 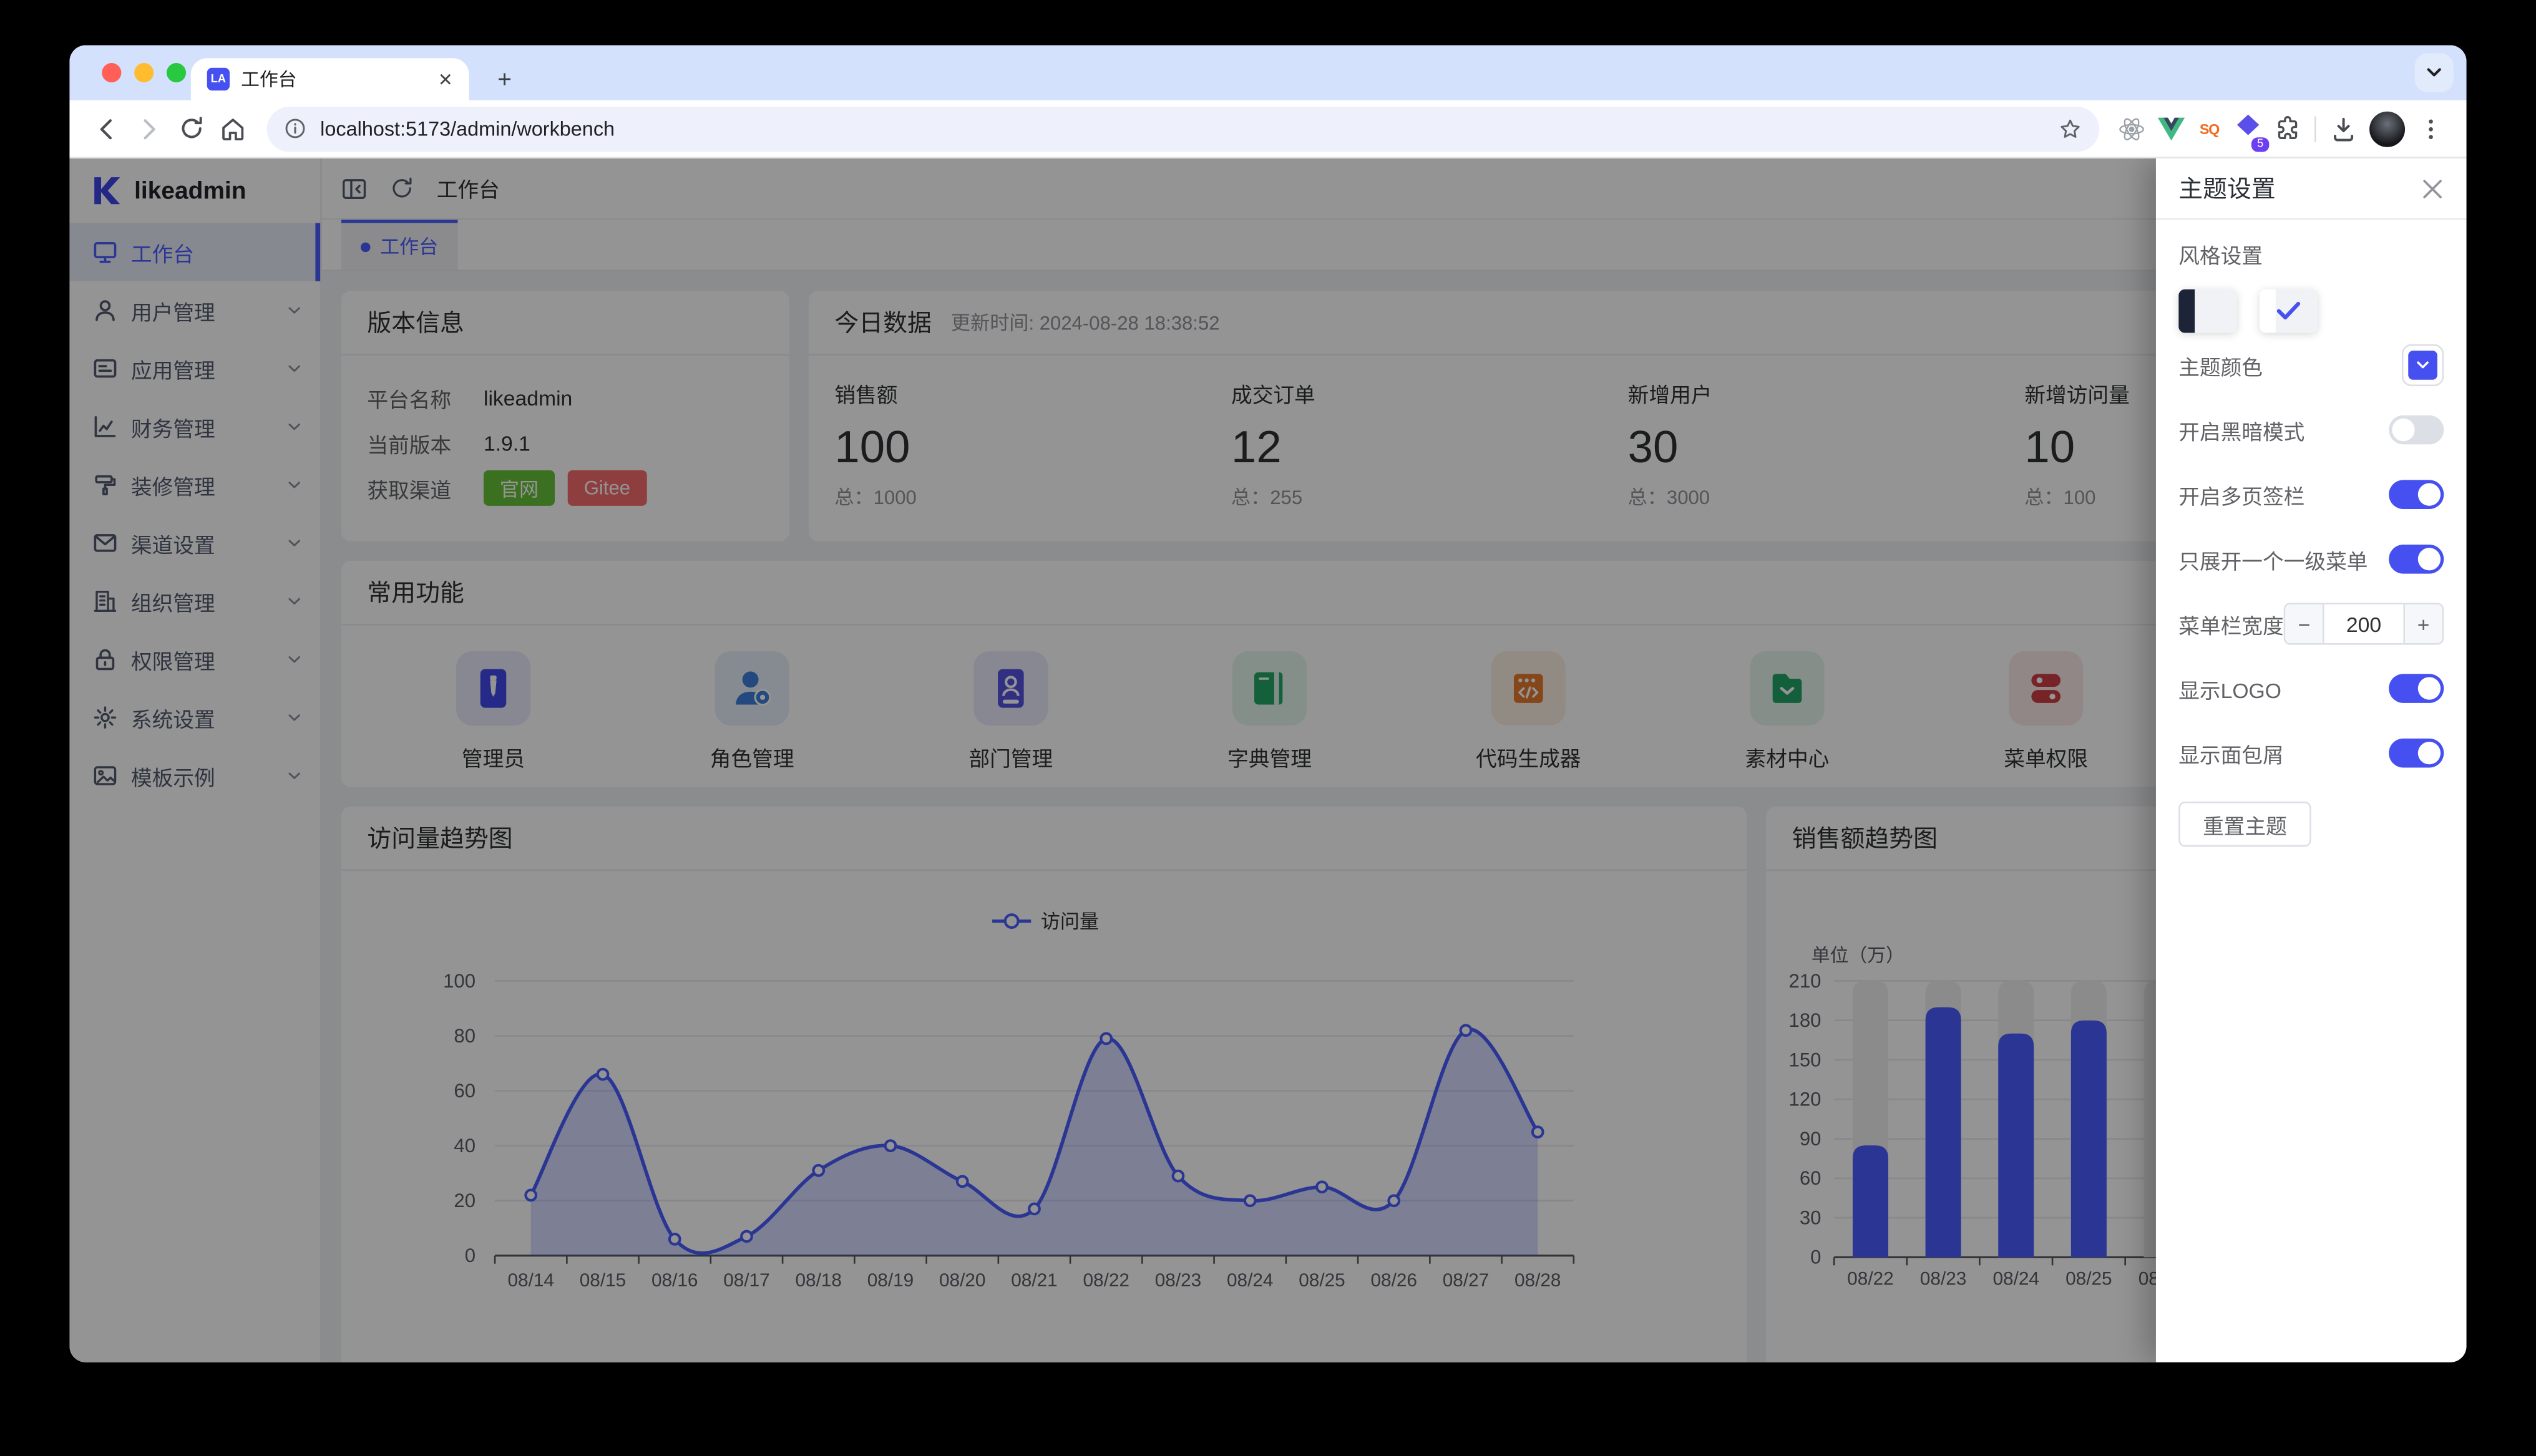 I want to click on single-menu-toggle, so click(x=2416, y=559).